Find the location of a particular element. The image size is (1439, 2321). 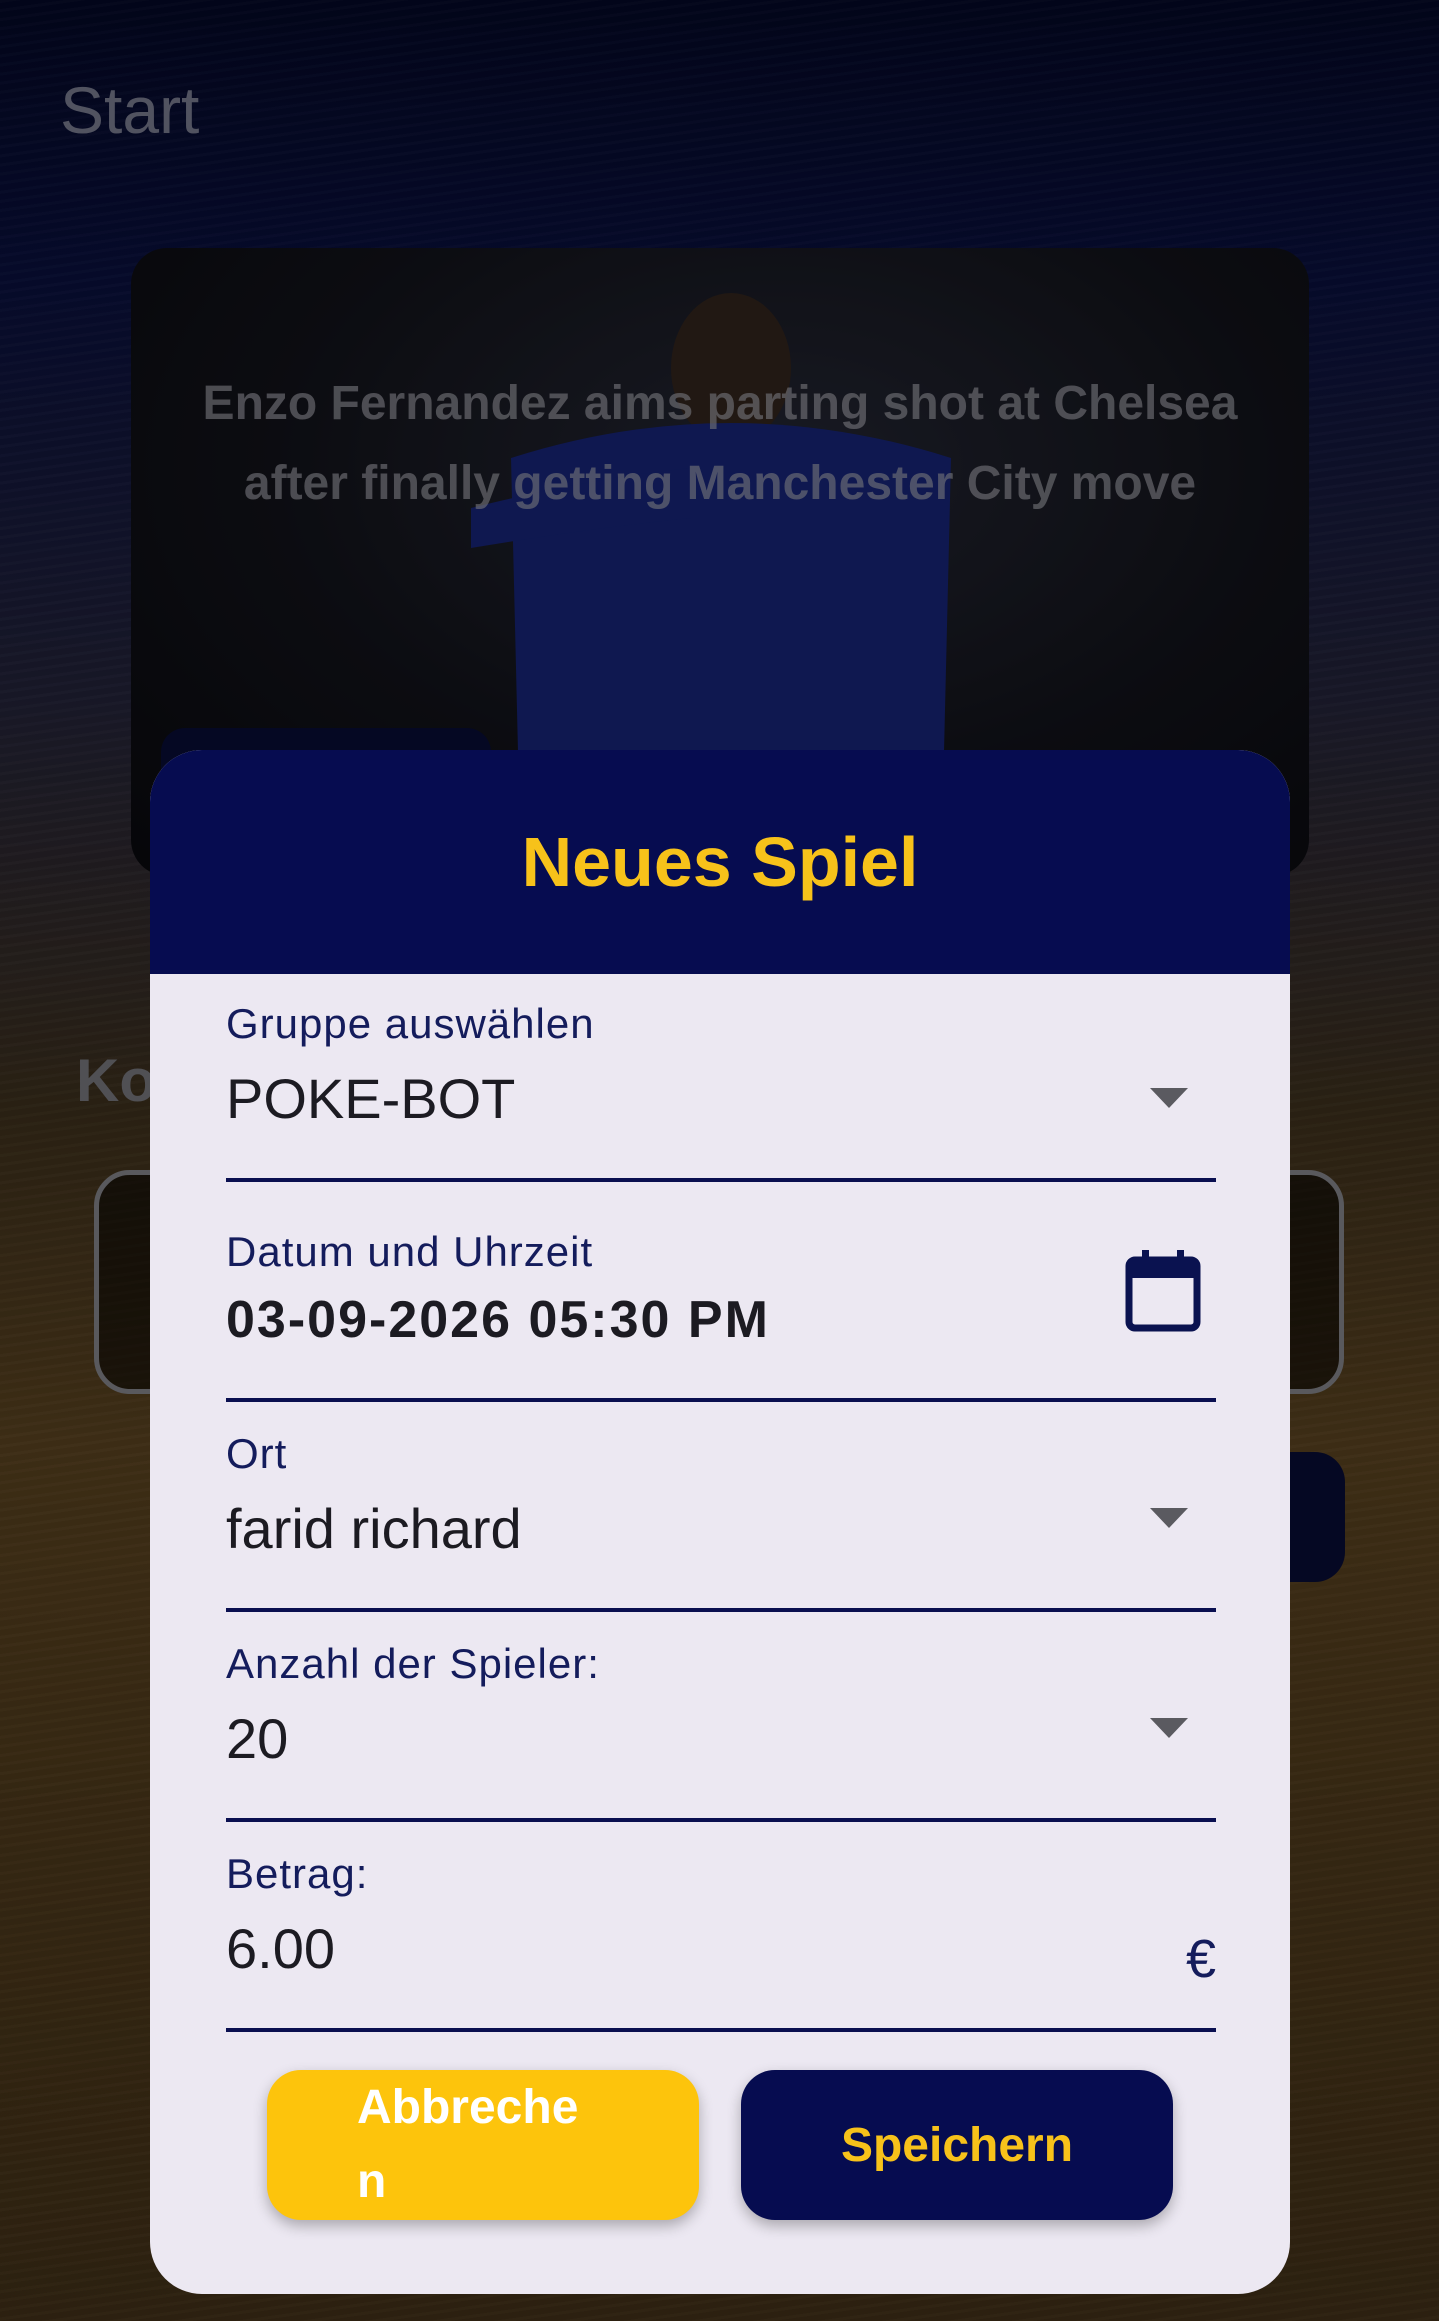

players-select: Anzahl der Spieler: 20 is located at coordinates (721, 1731).